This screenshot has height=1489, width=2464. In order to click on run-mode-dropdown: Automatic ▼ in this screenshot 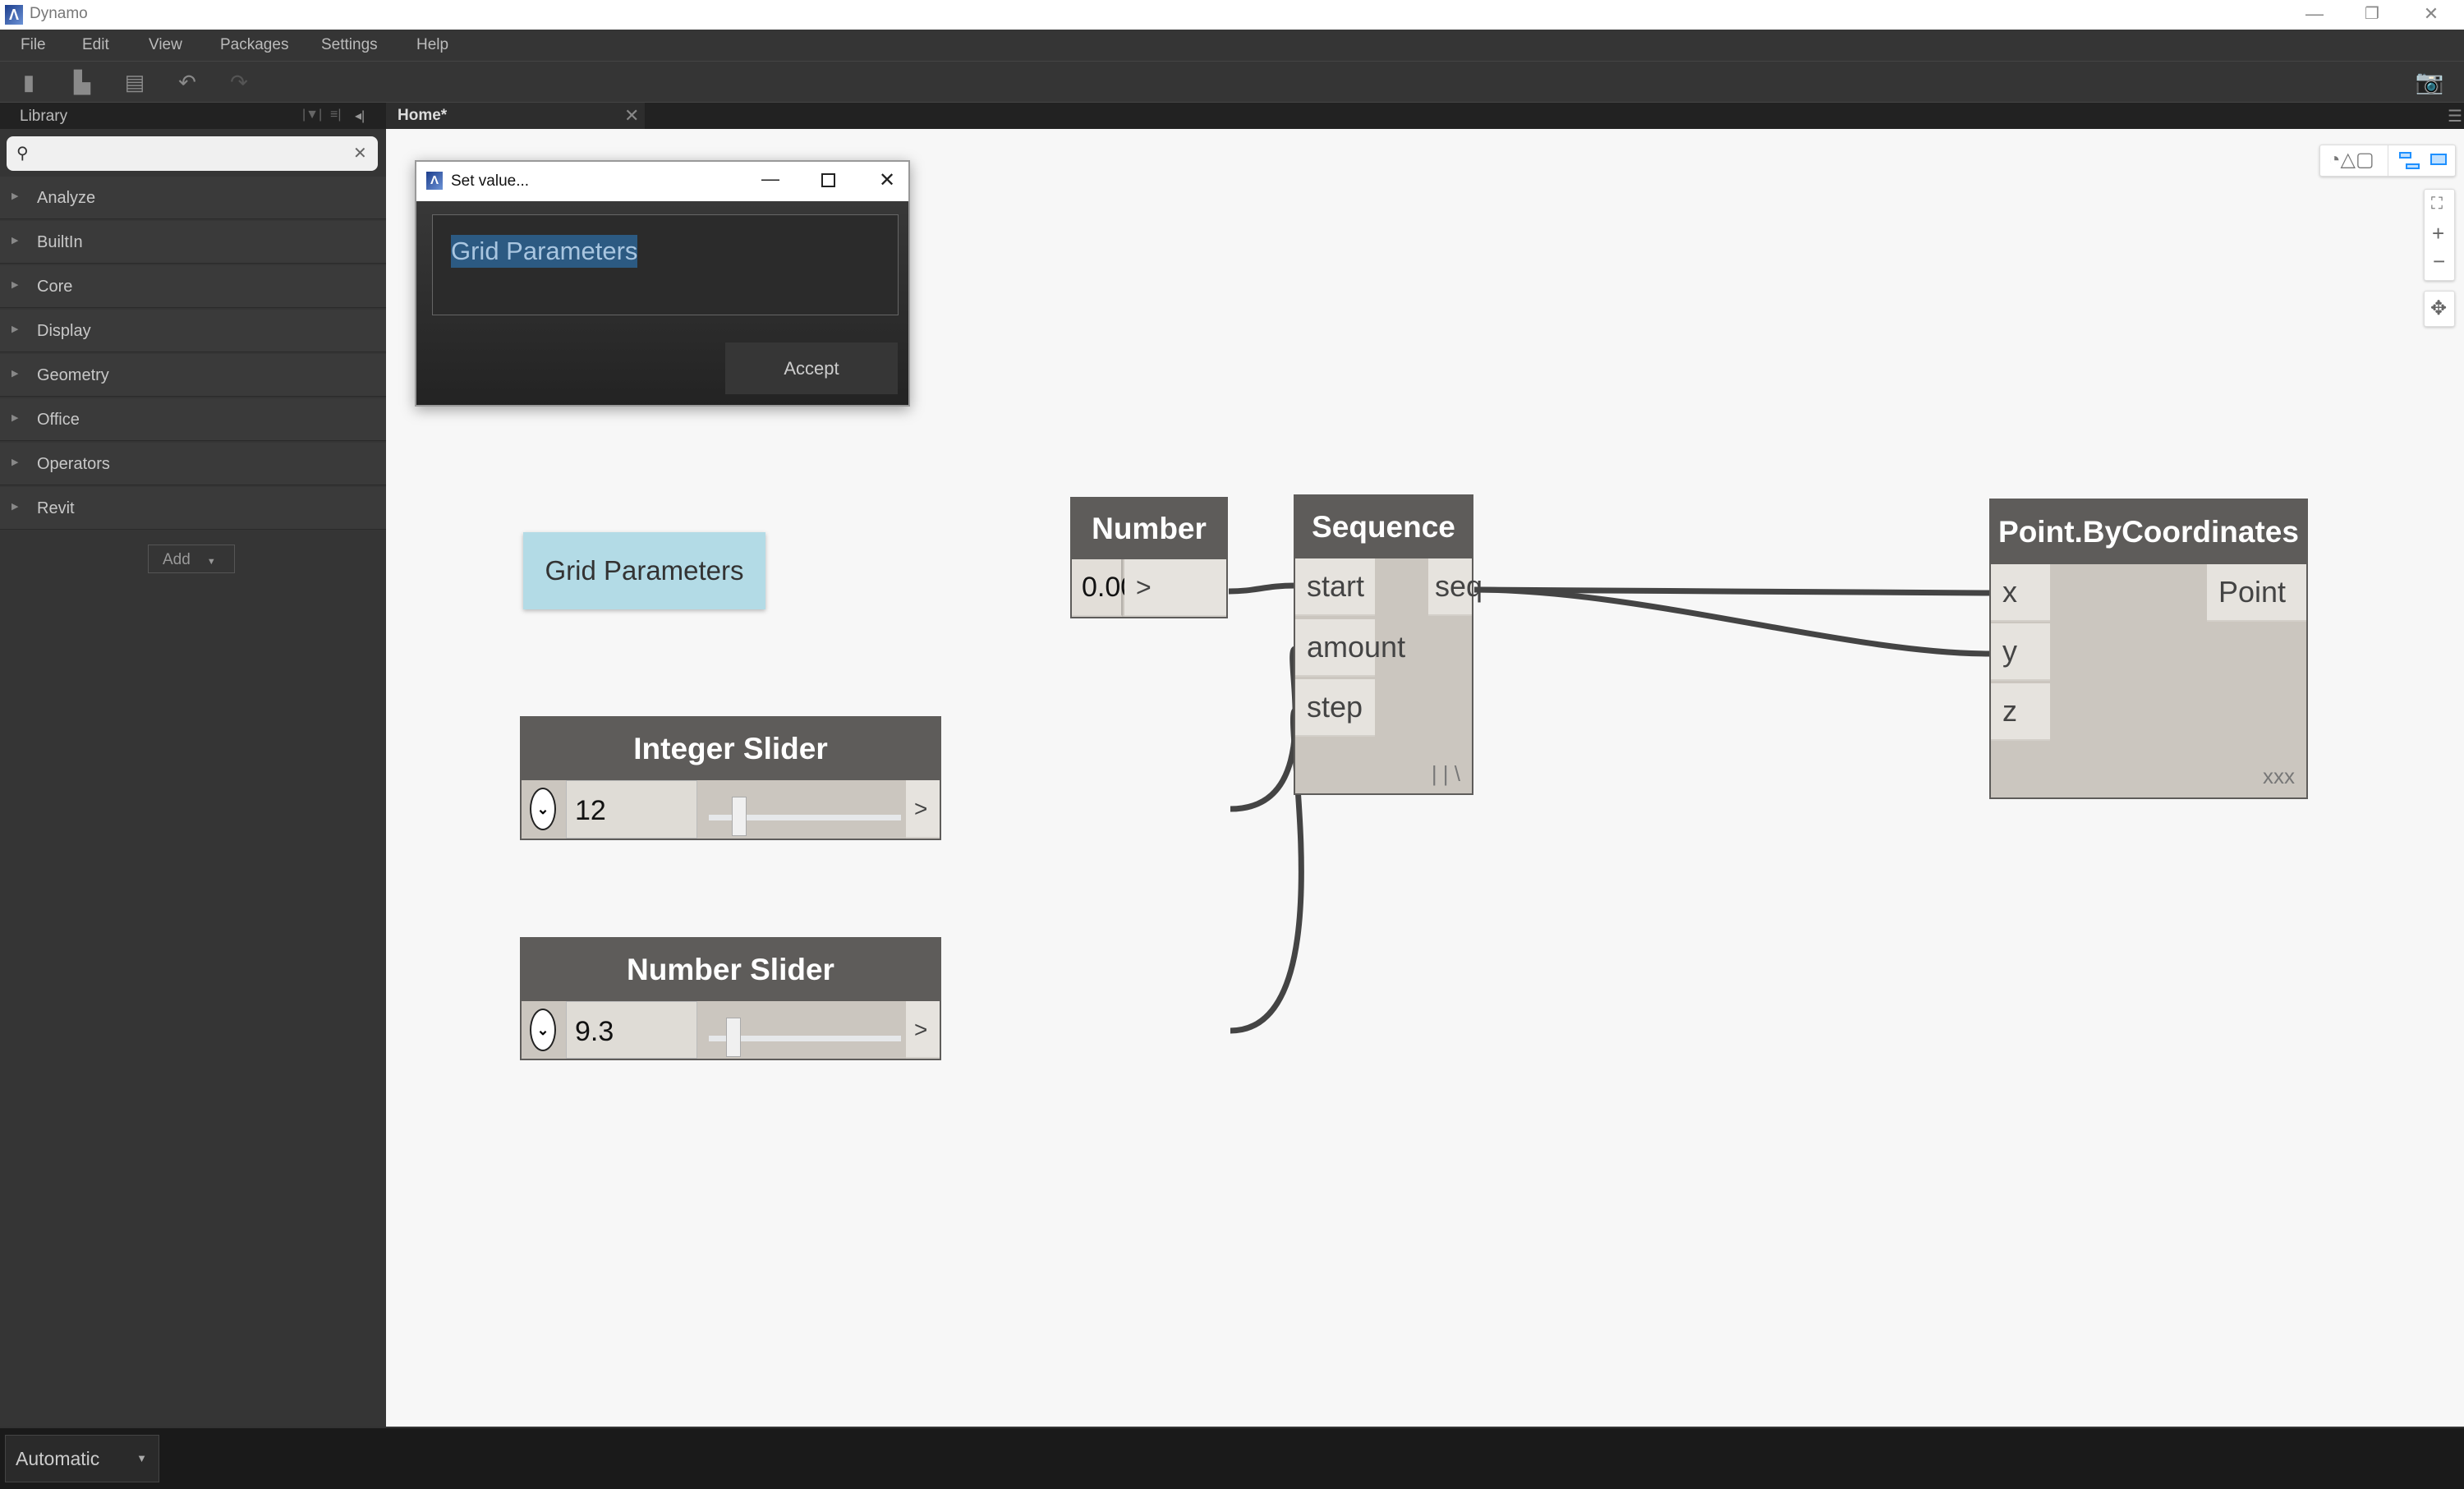, I will do `click(82, 1458)`.